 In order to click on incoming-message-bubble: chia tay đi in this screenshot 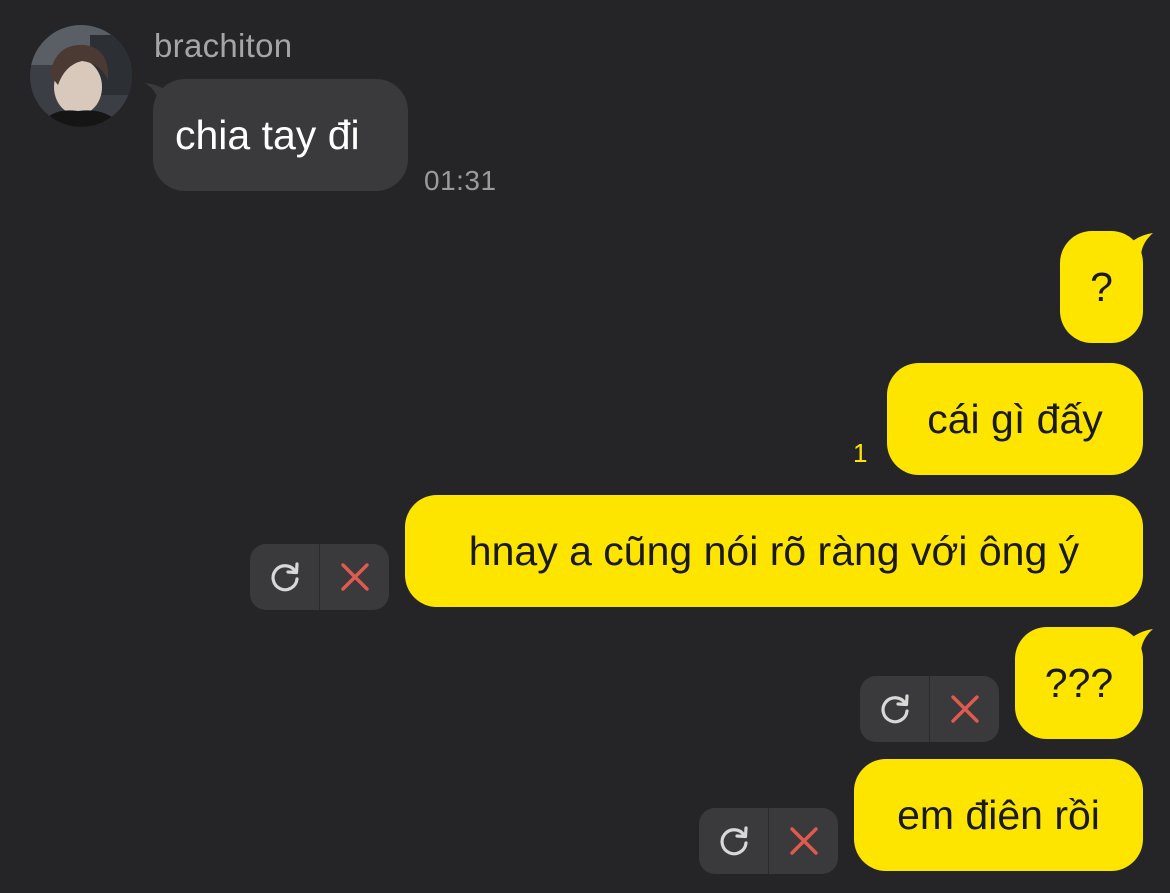, I will do `click(276, 135)`.